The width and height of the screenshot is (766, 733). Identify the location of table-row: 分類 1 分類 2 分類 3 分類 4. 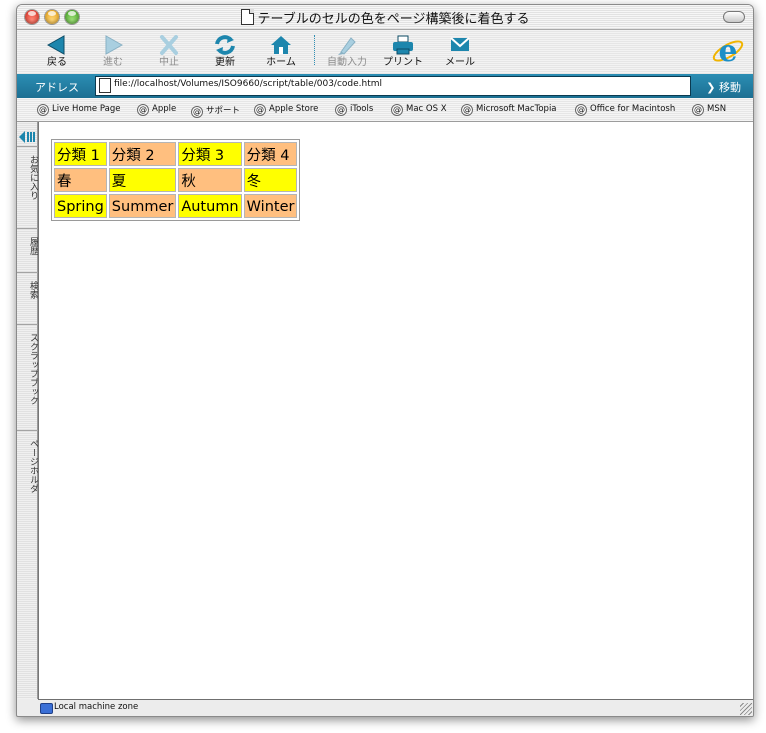
(176, 154).